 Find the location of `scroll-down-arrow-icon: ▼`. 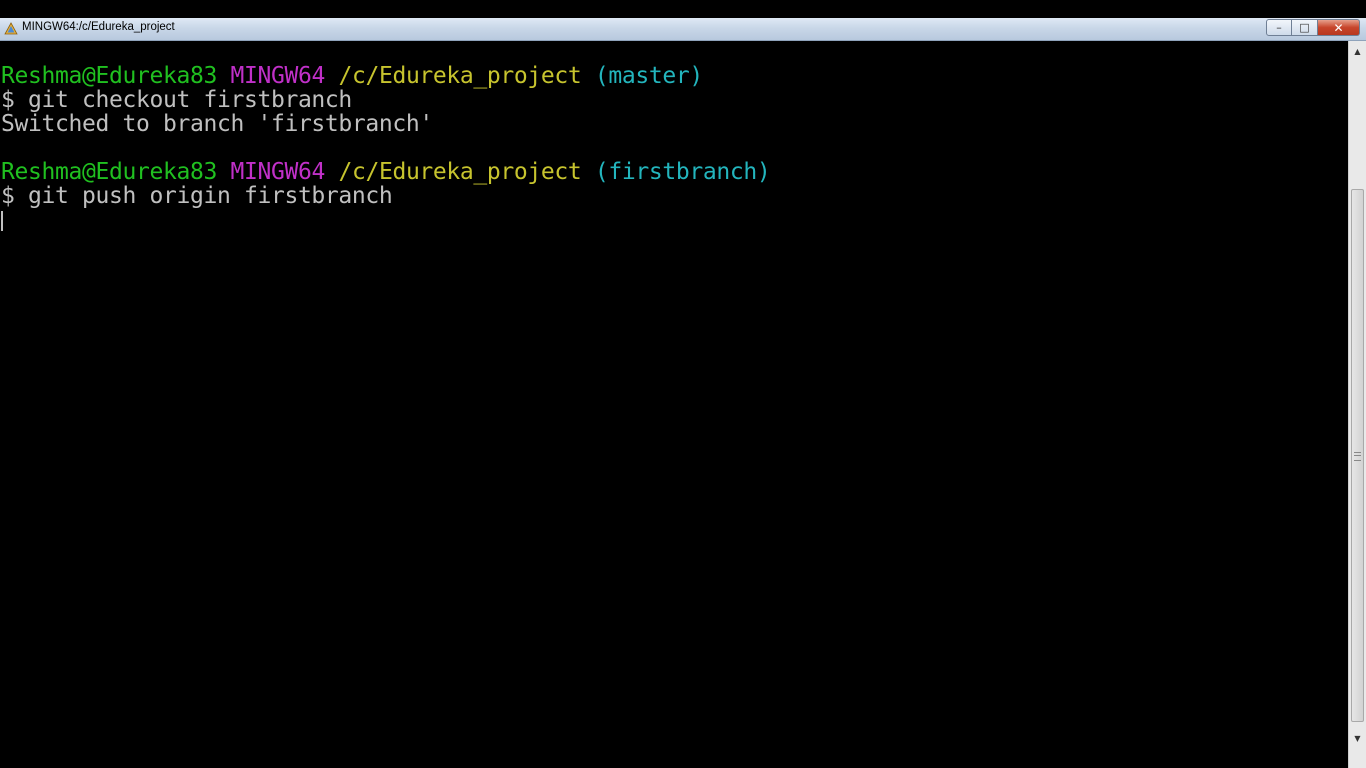

scroll-down-arrow-icon: ▼ is located at coordinates (1357, 738).